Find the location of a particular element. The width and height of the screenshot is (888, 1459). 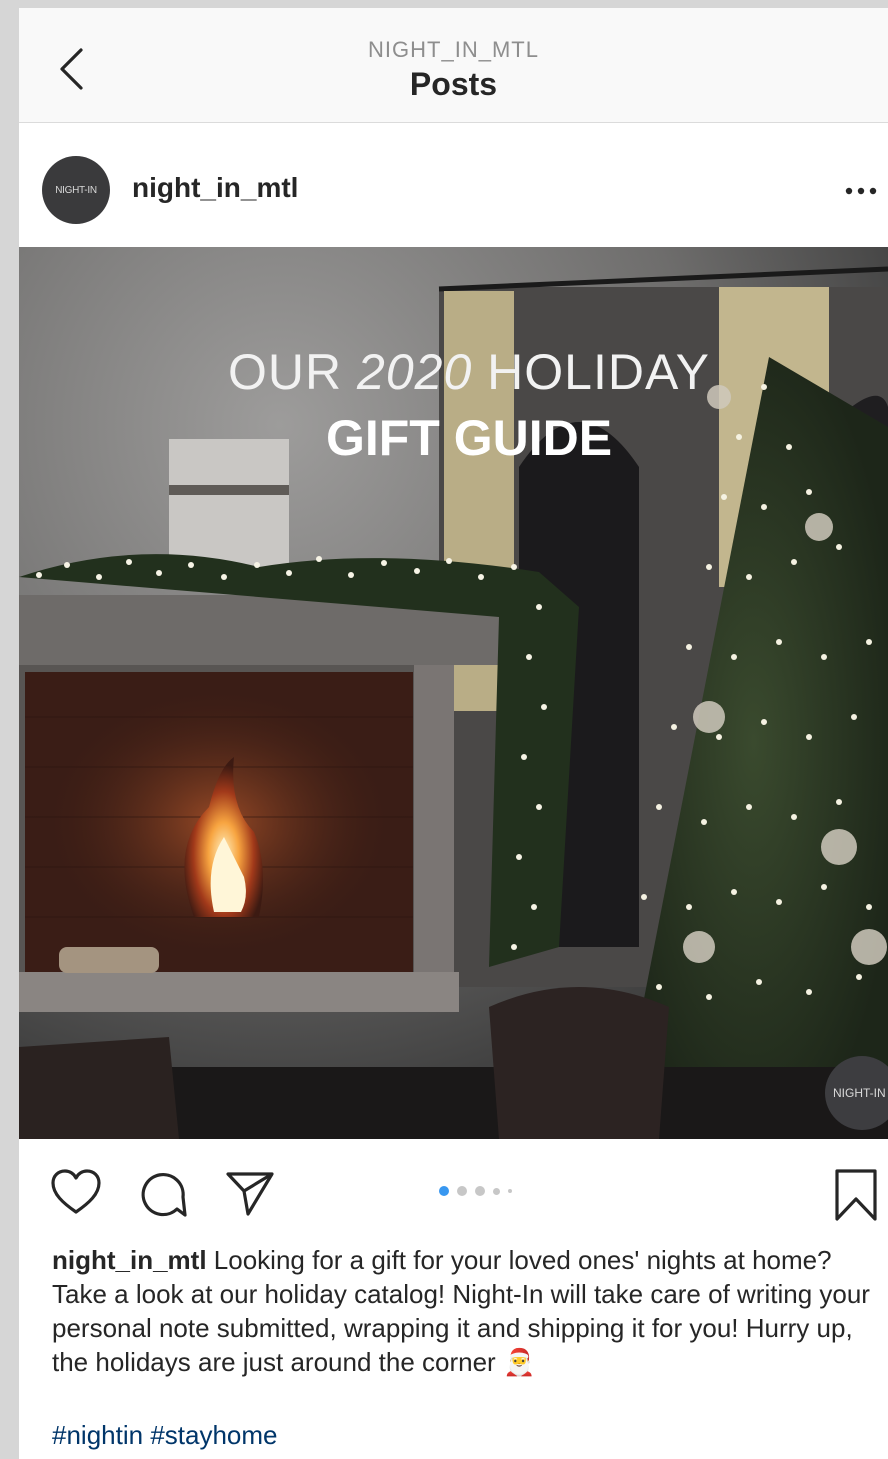

like-button is located at coordinates (76, 1194).